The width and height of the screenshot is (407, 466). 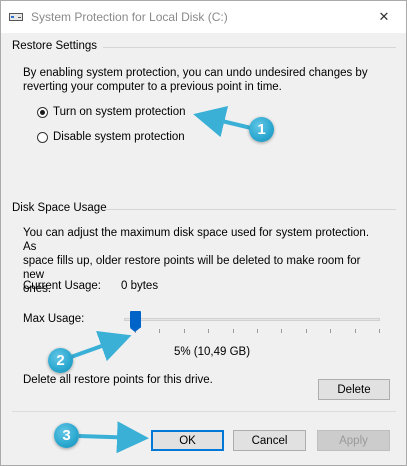 What do you see at coordinates (60, 360) in the screenshot?
I see `annotation-badge-2: 2` at bounding box center [60, 360].